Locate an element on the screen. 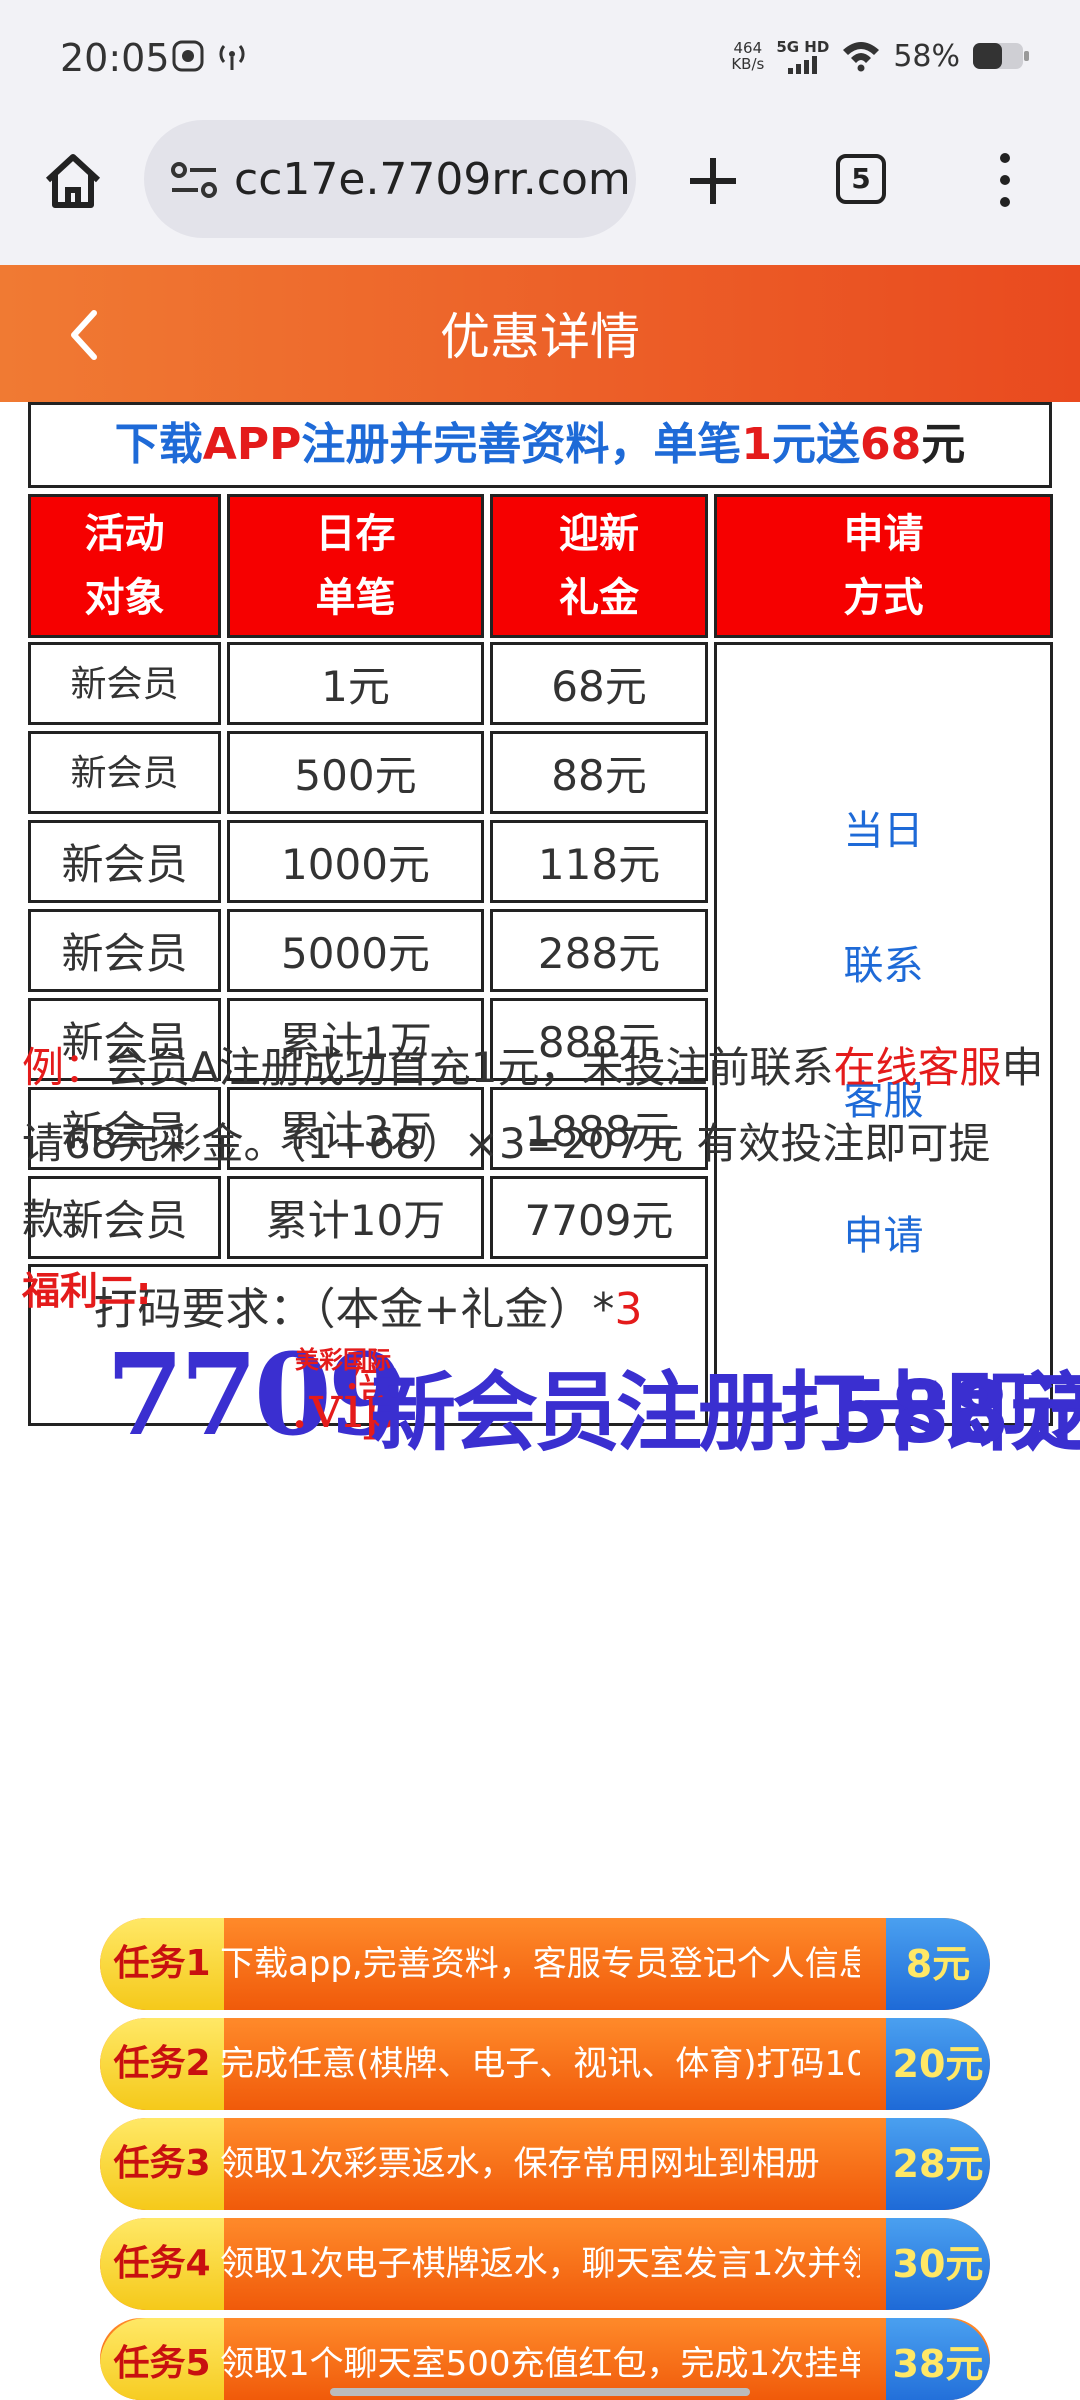  browser-toolbar: cc17e.7709rr.com 5 is located at coordinates (540, 192).